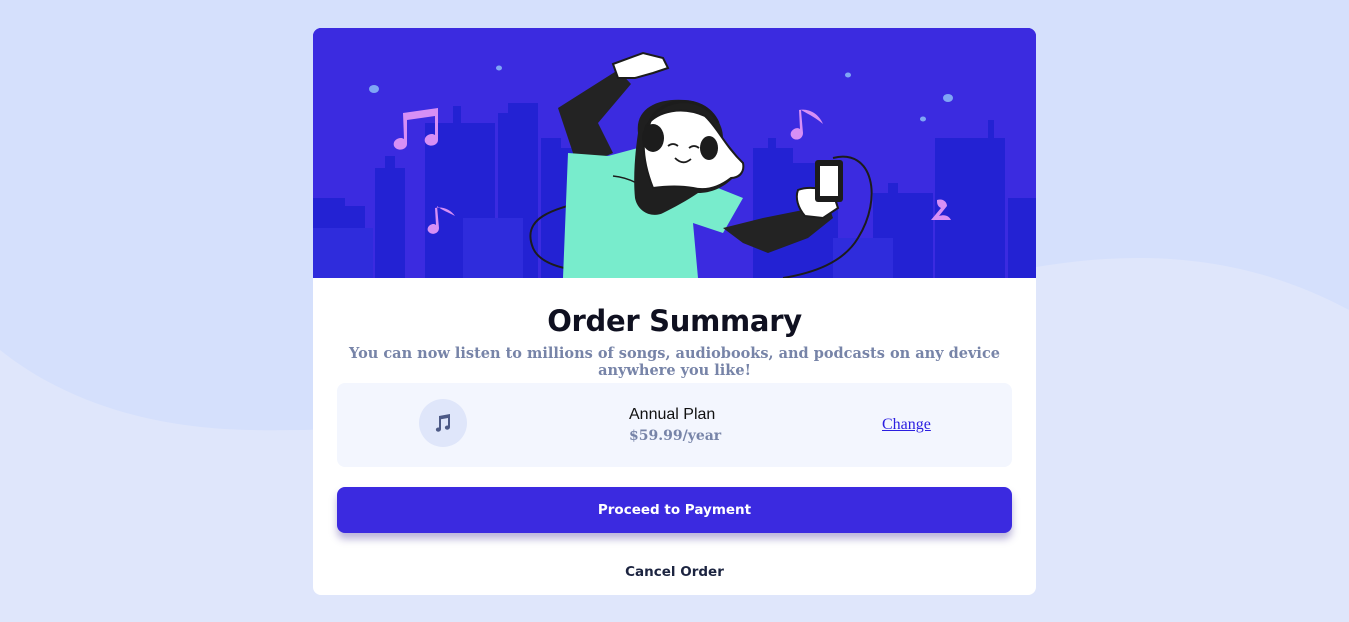 The height and width of the screenshot is (622, 1349). I want to click on plan-name: Annual Plan, so click(672, 414).